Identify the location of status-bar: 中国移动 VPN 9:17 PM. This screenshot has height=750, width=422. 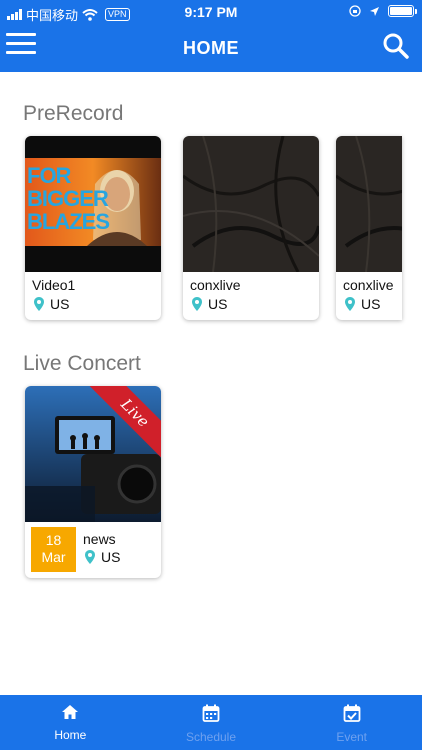
(211, 12).